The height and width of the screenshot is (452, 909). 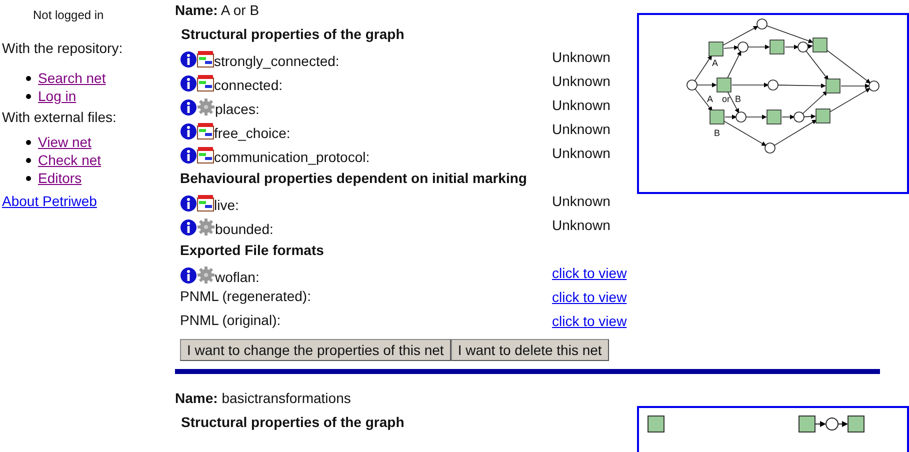 What do you see at coordinates (252, 133) in the screenshot?
I see `property-label: free_choice:` at bounding box center [252, 133].